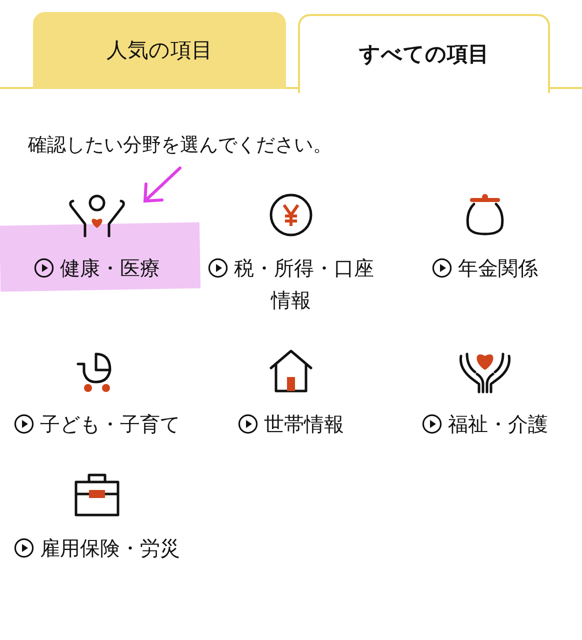 This screenshot has width=582, height=640. What do you see at coordinates (291, 284) in the screenshot?
I see `category-link: 税・所得・口座情報` at bounding box center [291, 284].